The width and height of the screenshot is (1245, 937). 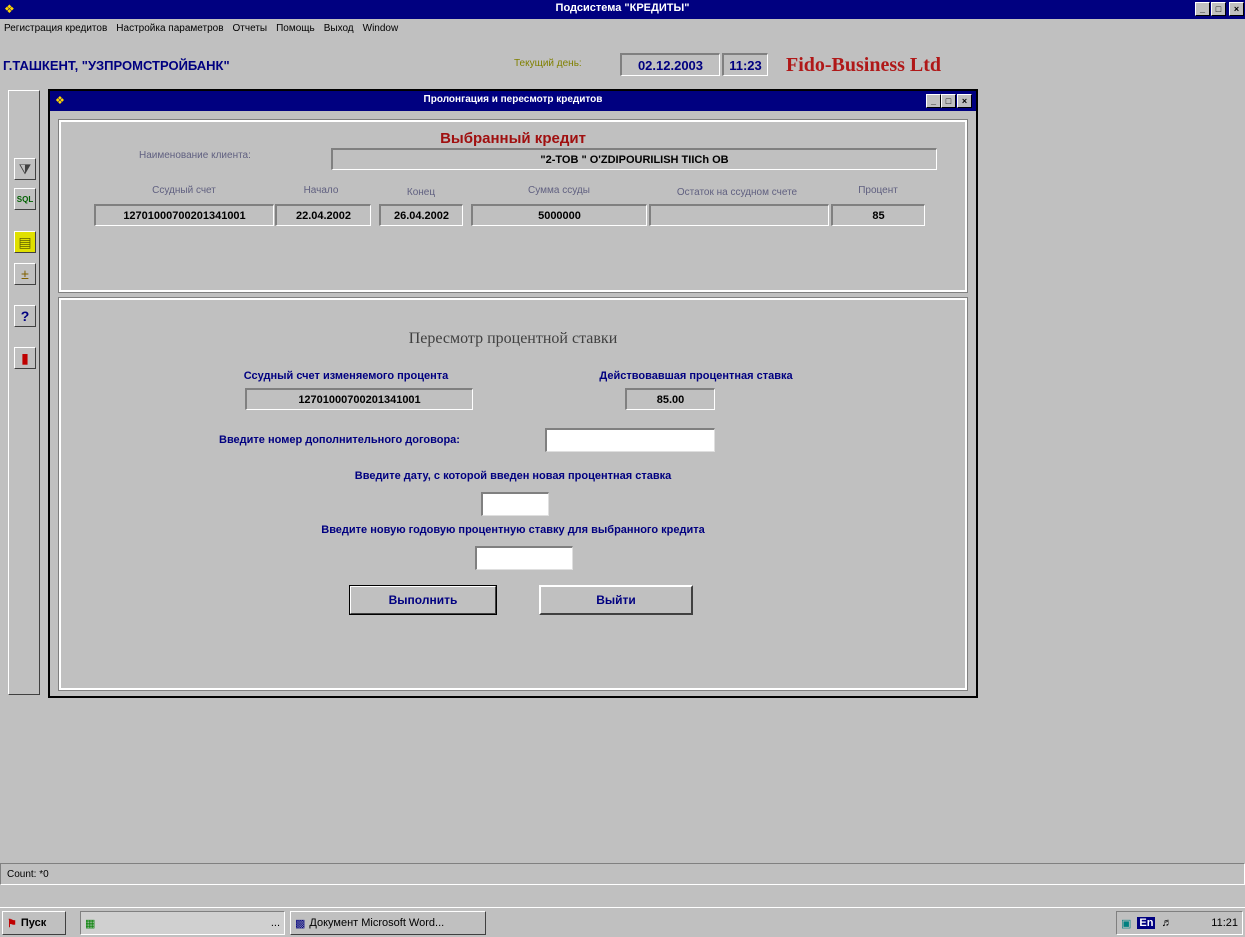 I want to click on end-date-value: 26.04.2002, so click(x=421, y=215).